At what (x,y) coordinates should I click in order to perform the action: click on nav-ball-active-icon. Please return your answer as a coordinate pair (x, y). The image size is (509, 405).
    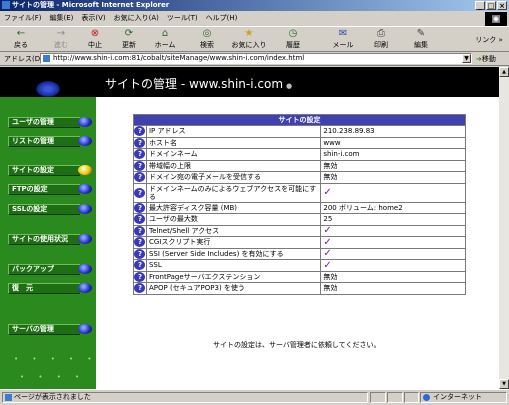
    Looking at the image, I should click on (85, 170).